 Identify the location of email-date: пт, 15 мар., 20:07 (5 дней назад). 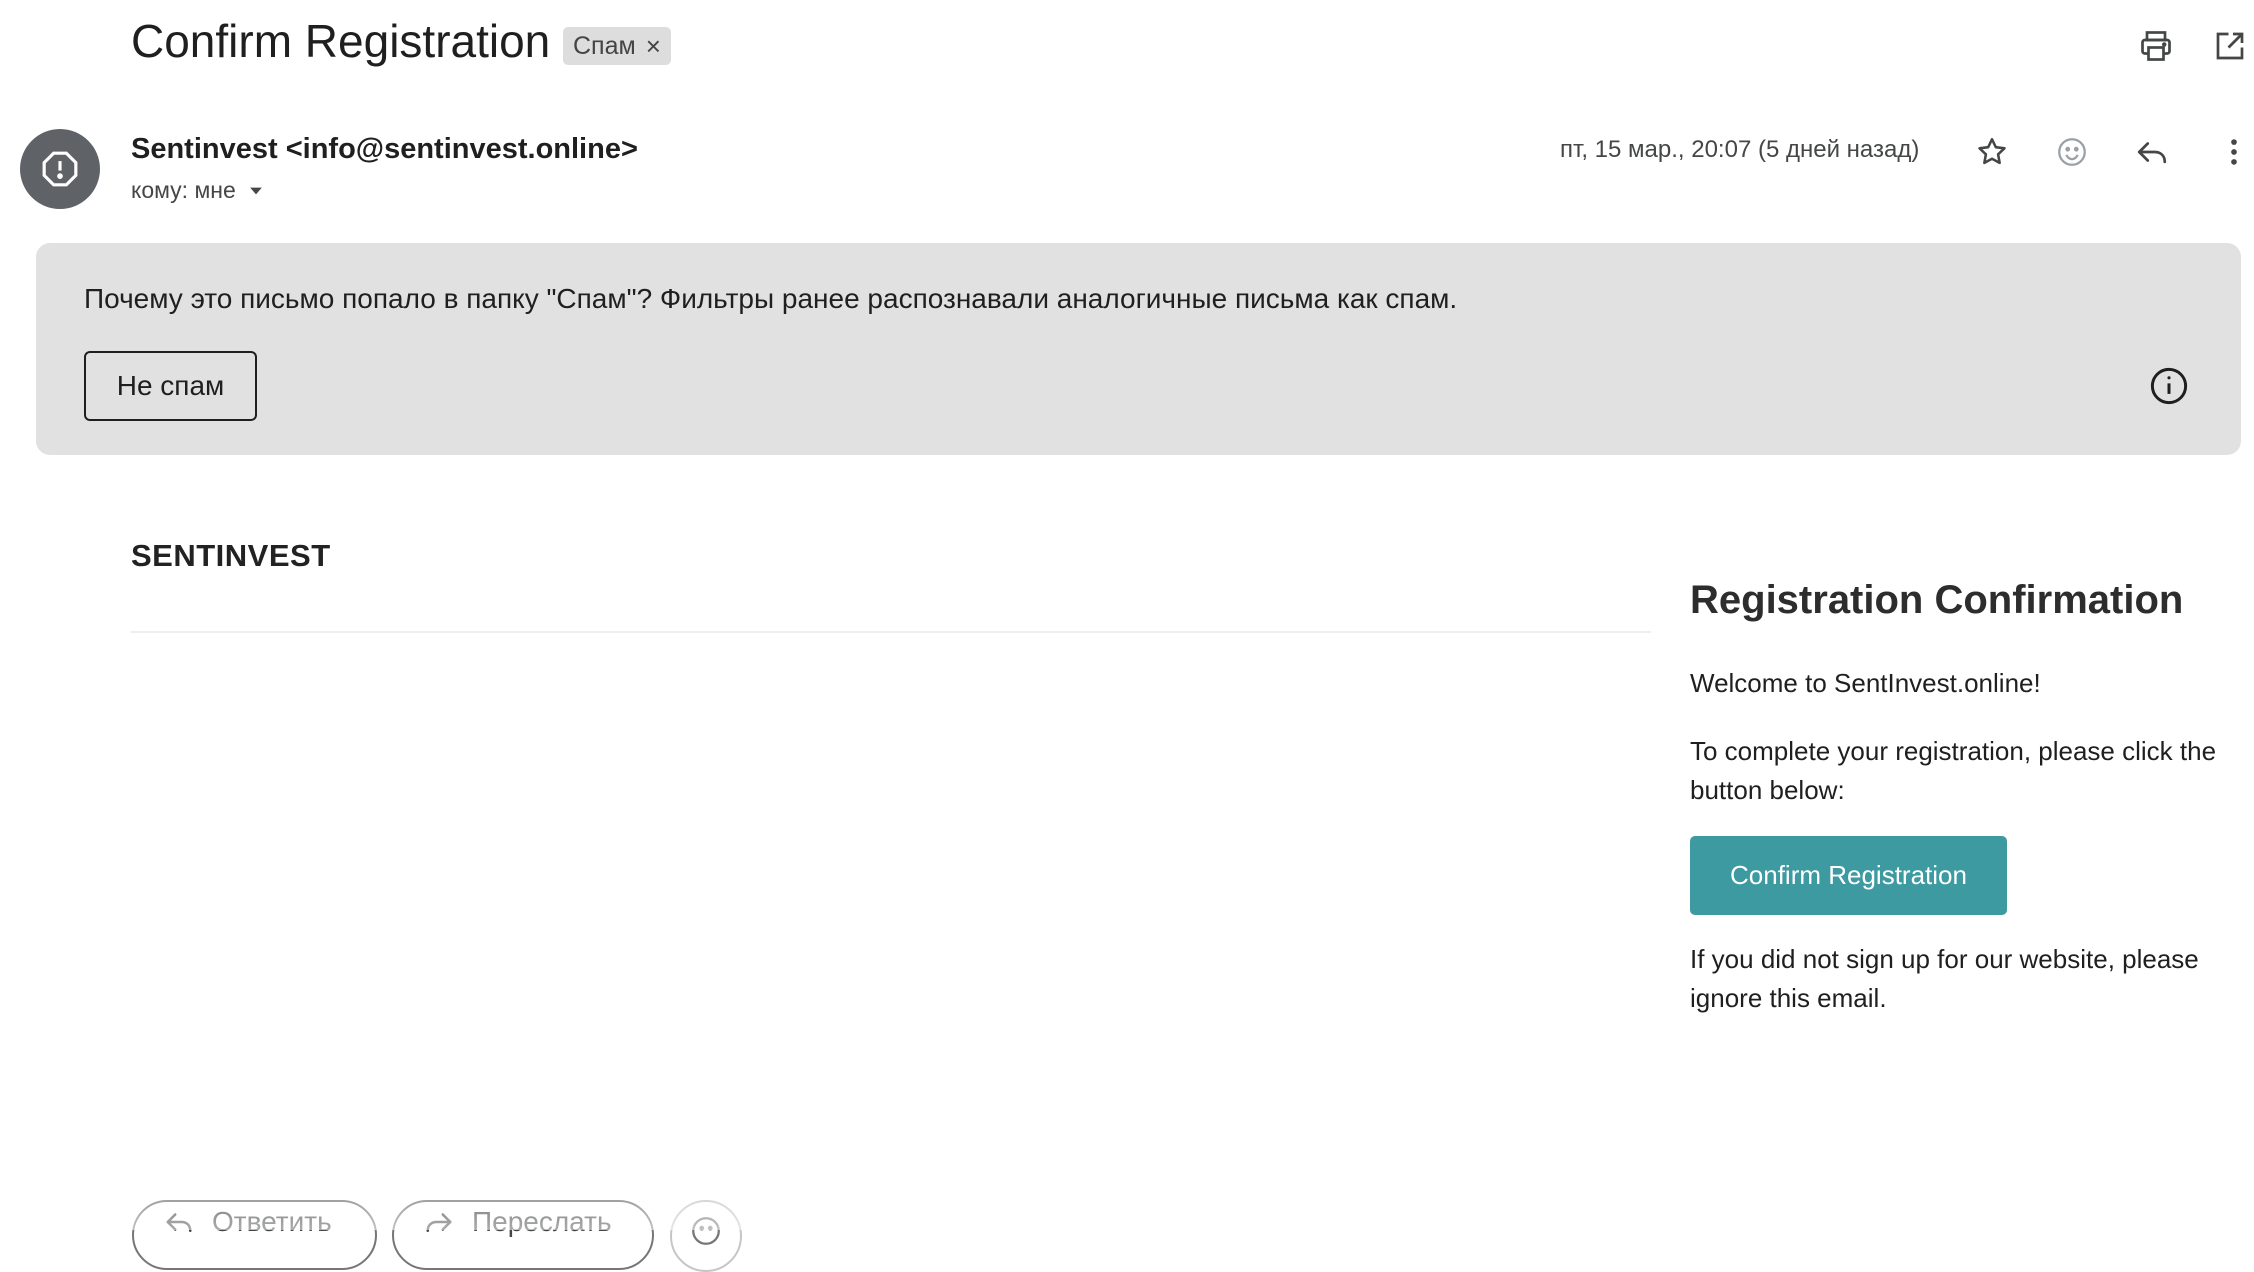
(1740, 149).